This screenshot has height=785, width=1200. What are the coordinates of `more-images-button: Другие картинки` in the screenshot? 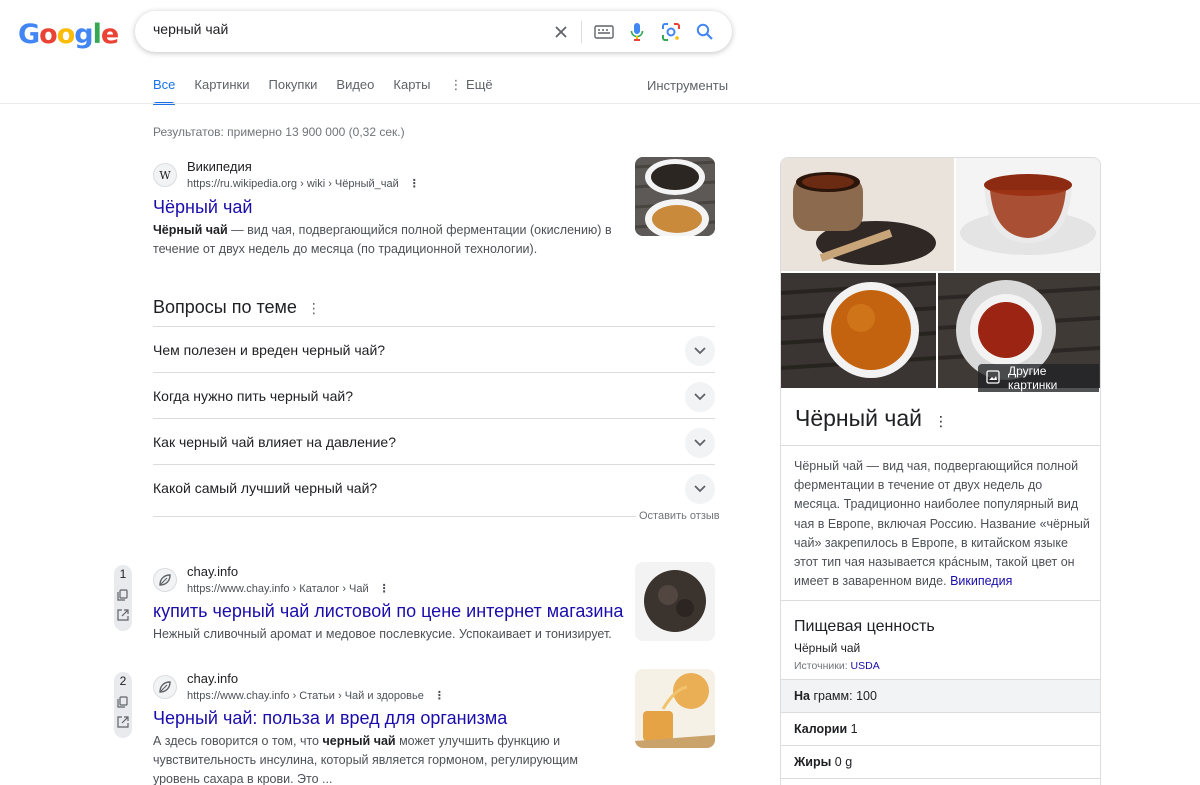 It's located at (1038, 378).